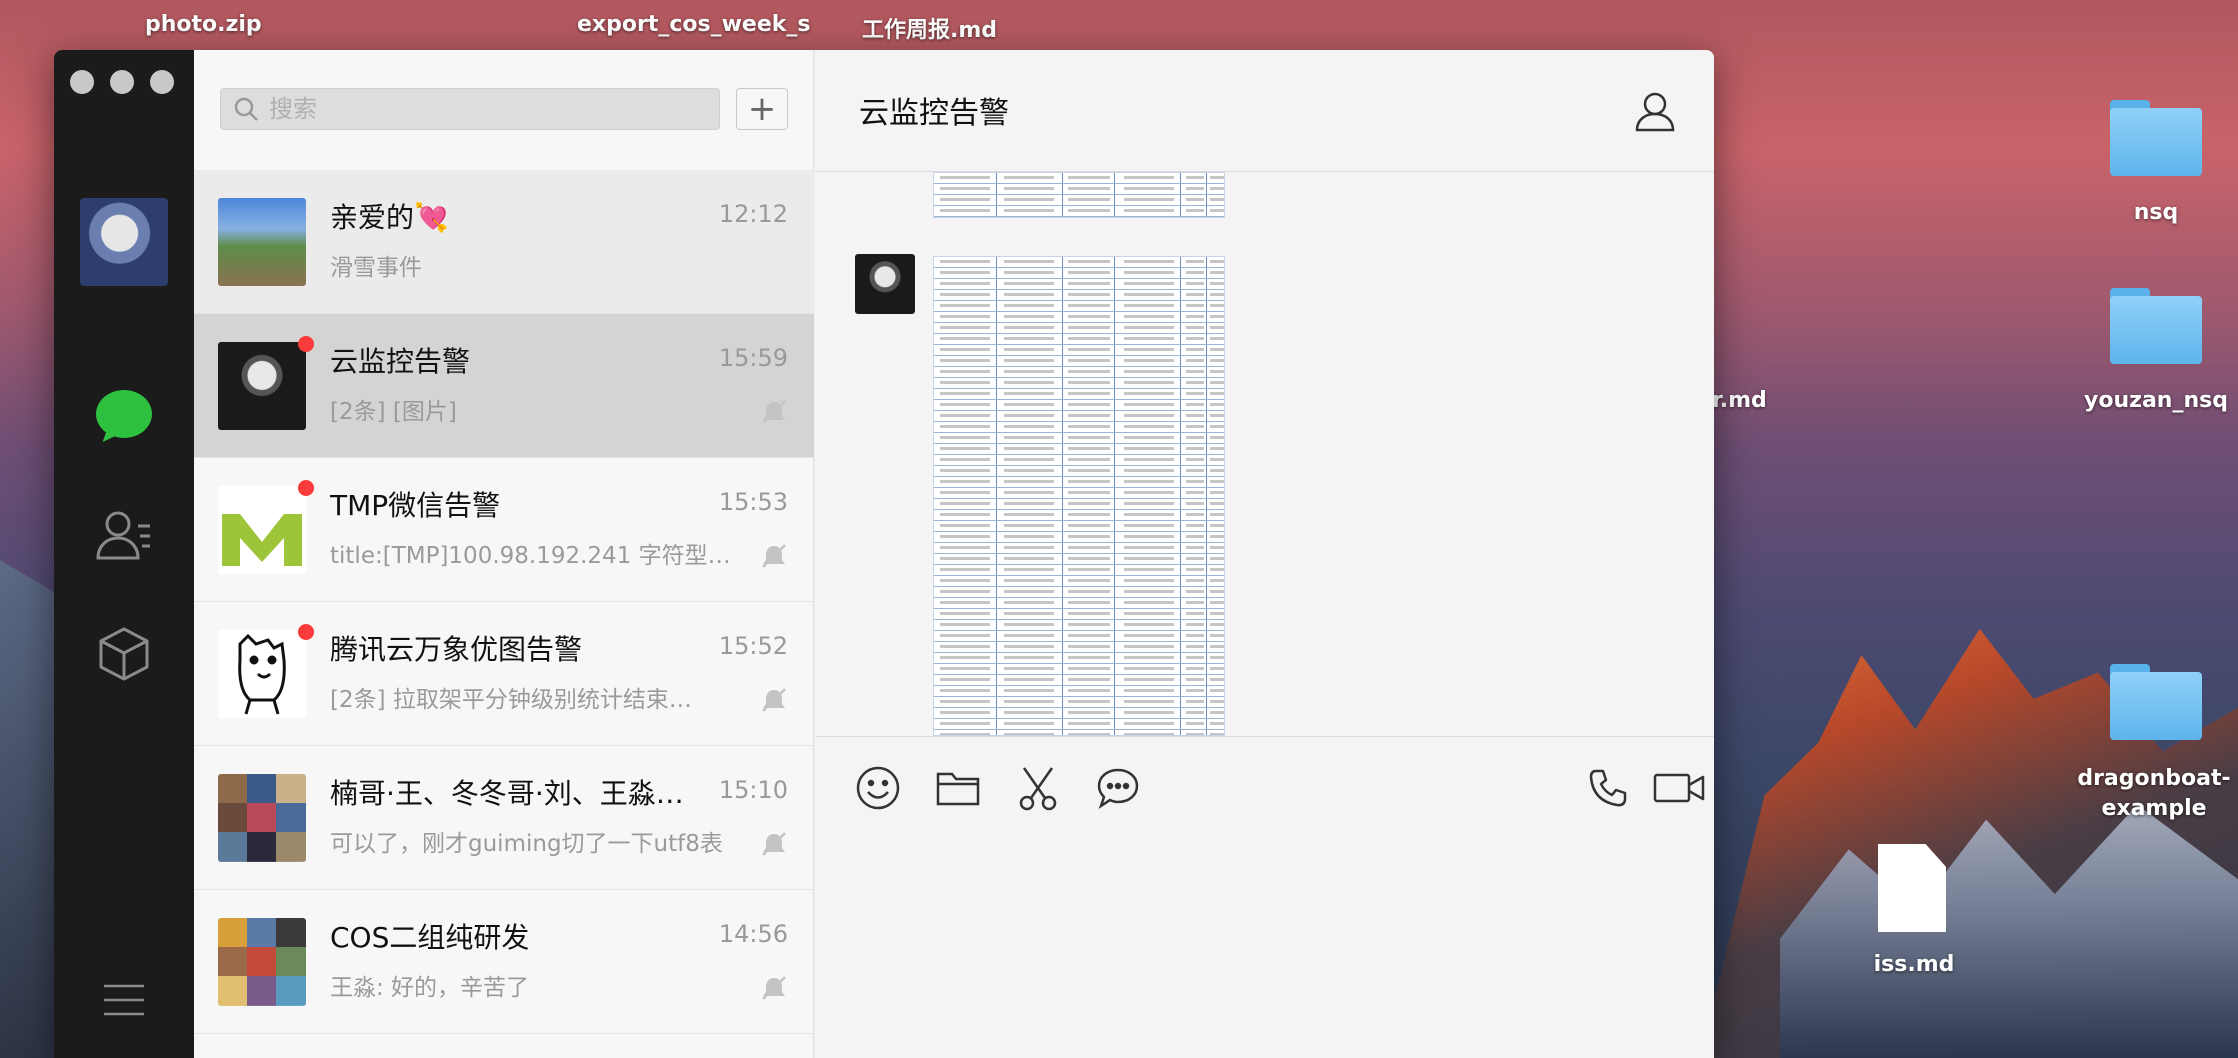 The image size is (2238, 1058). I want to click on document-icon, so click(1912, 888).